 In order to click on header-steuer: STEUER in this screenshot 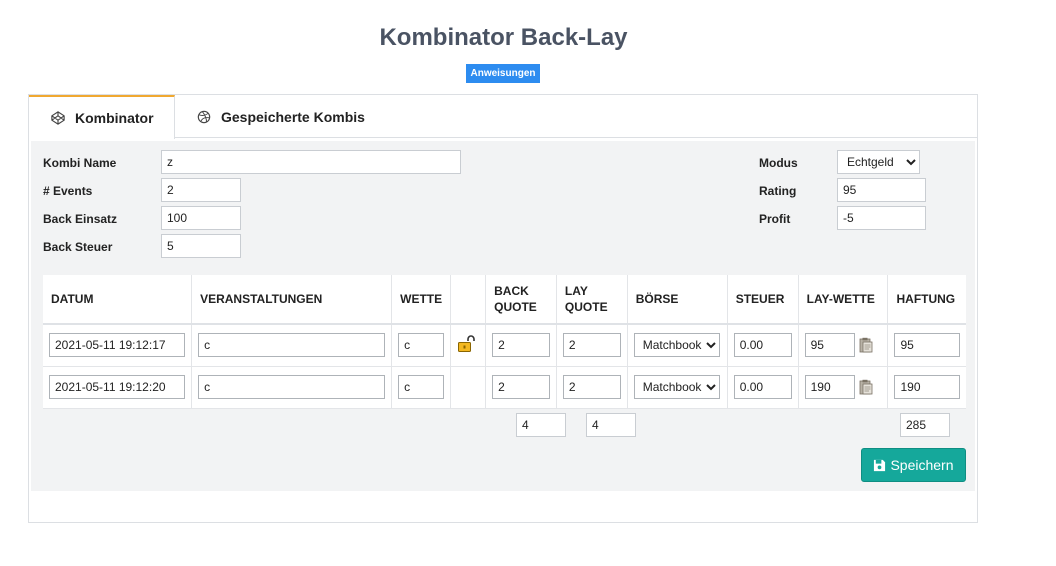, I will do `click(763, 300)`.